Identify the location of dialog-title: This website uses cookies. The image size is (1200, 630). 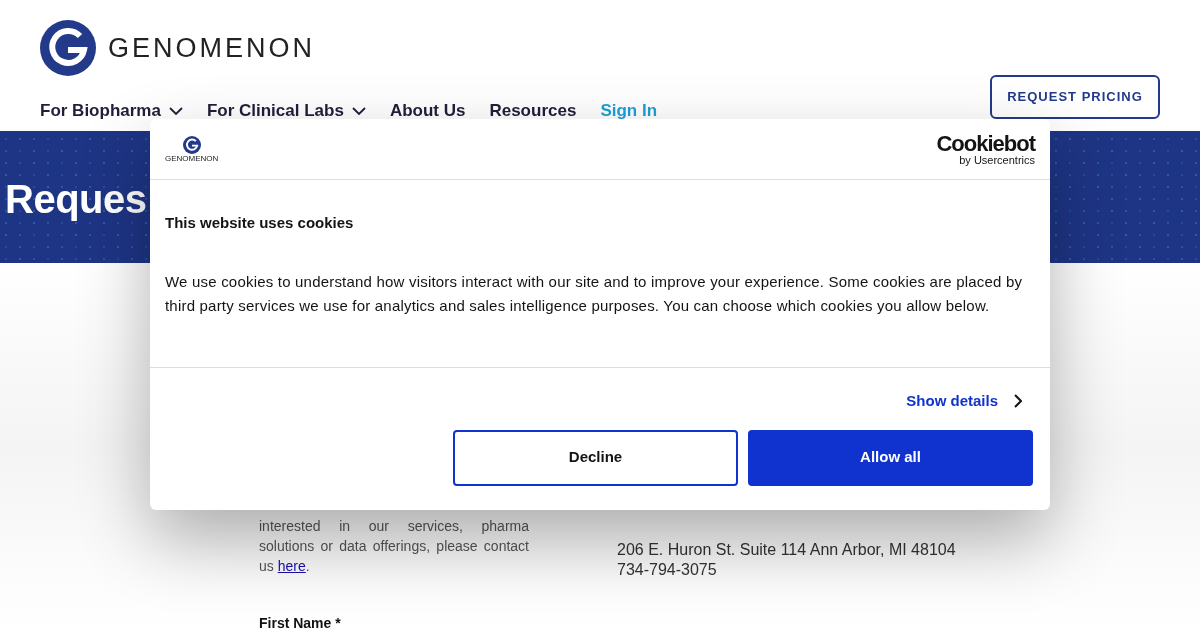
(260, 223).